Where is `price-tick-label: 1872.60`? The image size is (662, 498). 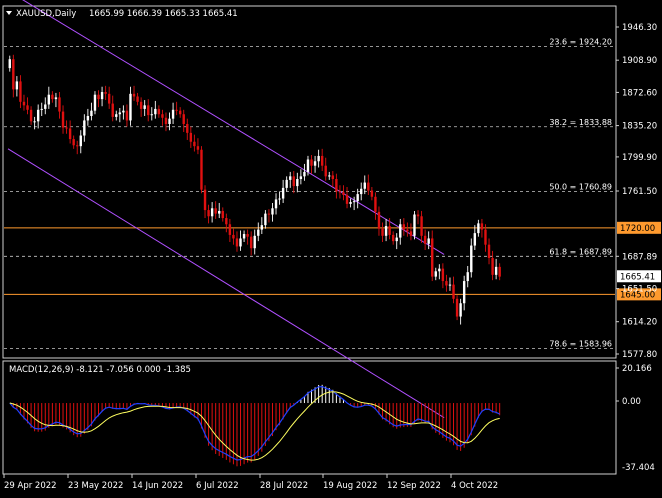 price-tick-label: 1872.60 is located at coordinates (639, 93).